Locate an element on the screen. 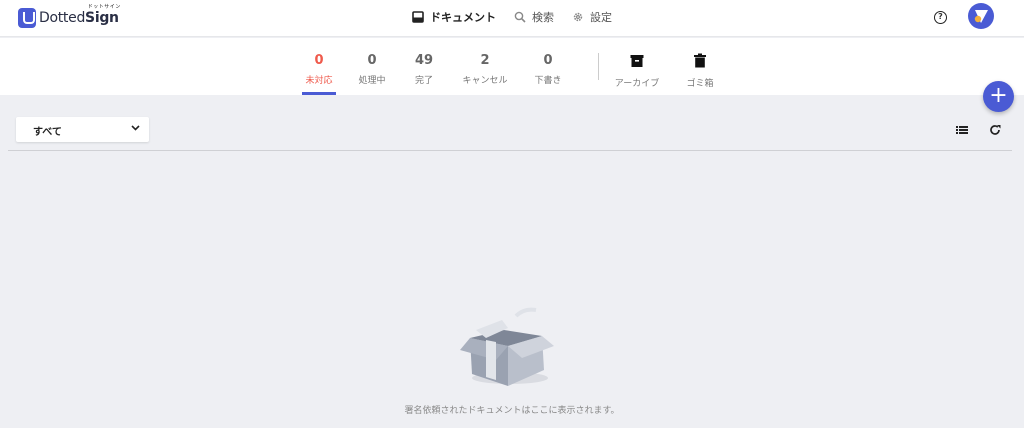  refresh-icon is located at coordinates (995, 130).